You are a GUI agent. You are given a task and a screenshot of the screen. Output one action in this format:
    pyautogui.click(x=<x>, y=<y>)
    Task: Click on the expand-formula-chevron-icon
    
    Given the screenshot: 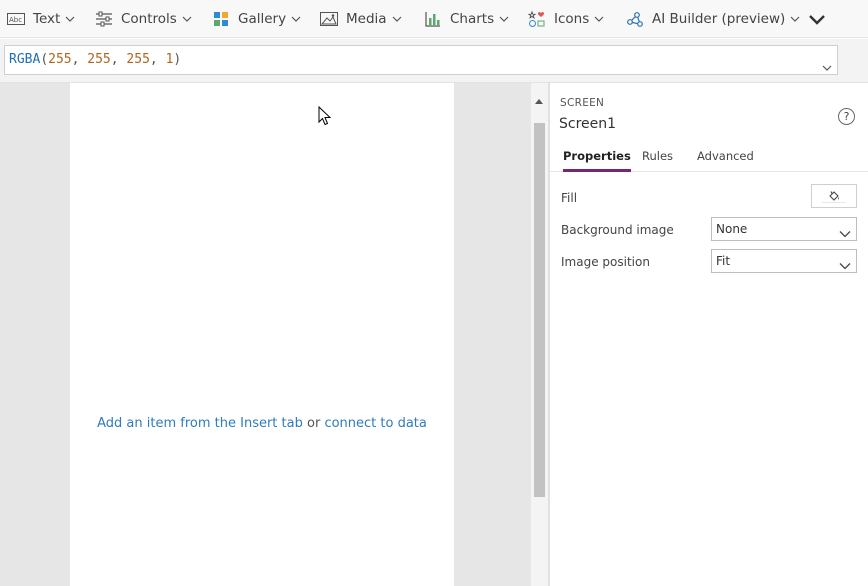 What is the action you would take?
    pyautogui.click(x=842, y=65)
    